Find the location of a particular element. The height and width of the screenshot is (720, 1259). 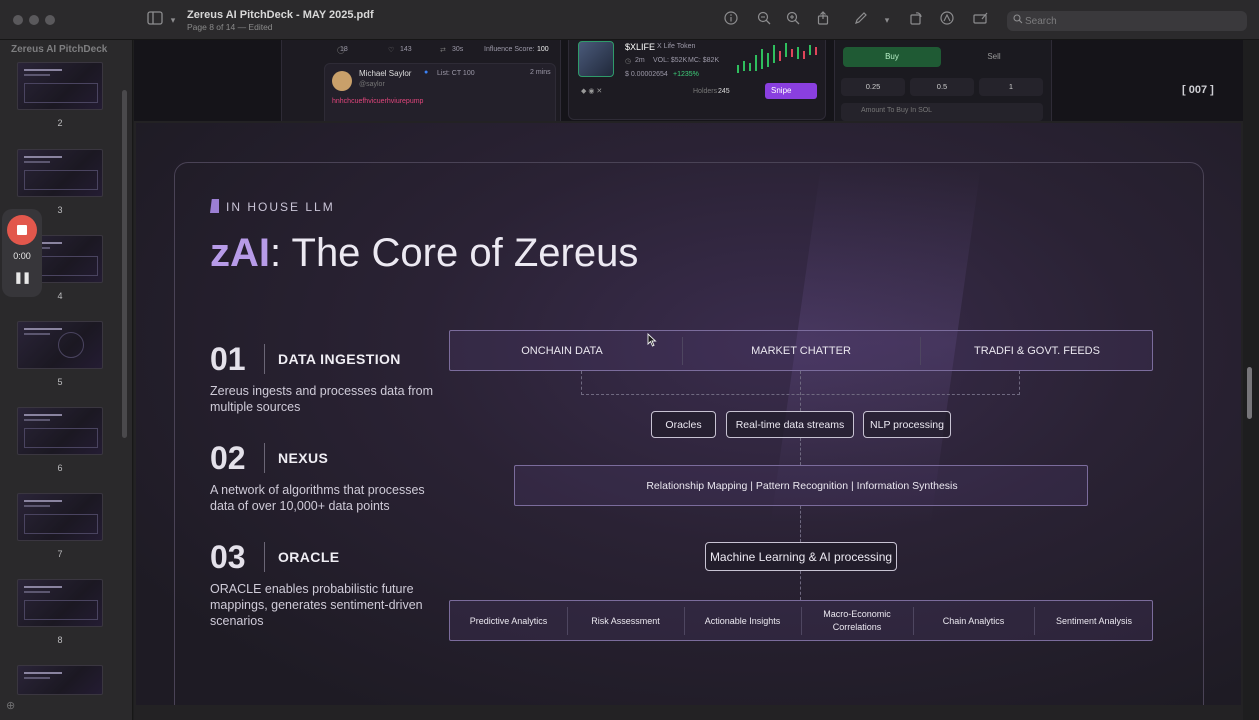

post-time: 2 mins is located at coordinates (540, 72).